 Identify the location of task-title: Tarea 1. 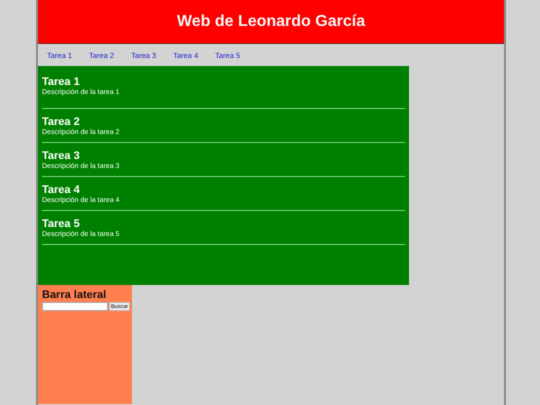
(61, 82).